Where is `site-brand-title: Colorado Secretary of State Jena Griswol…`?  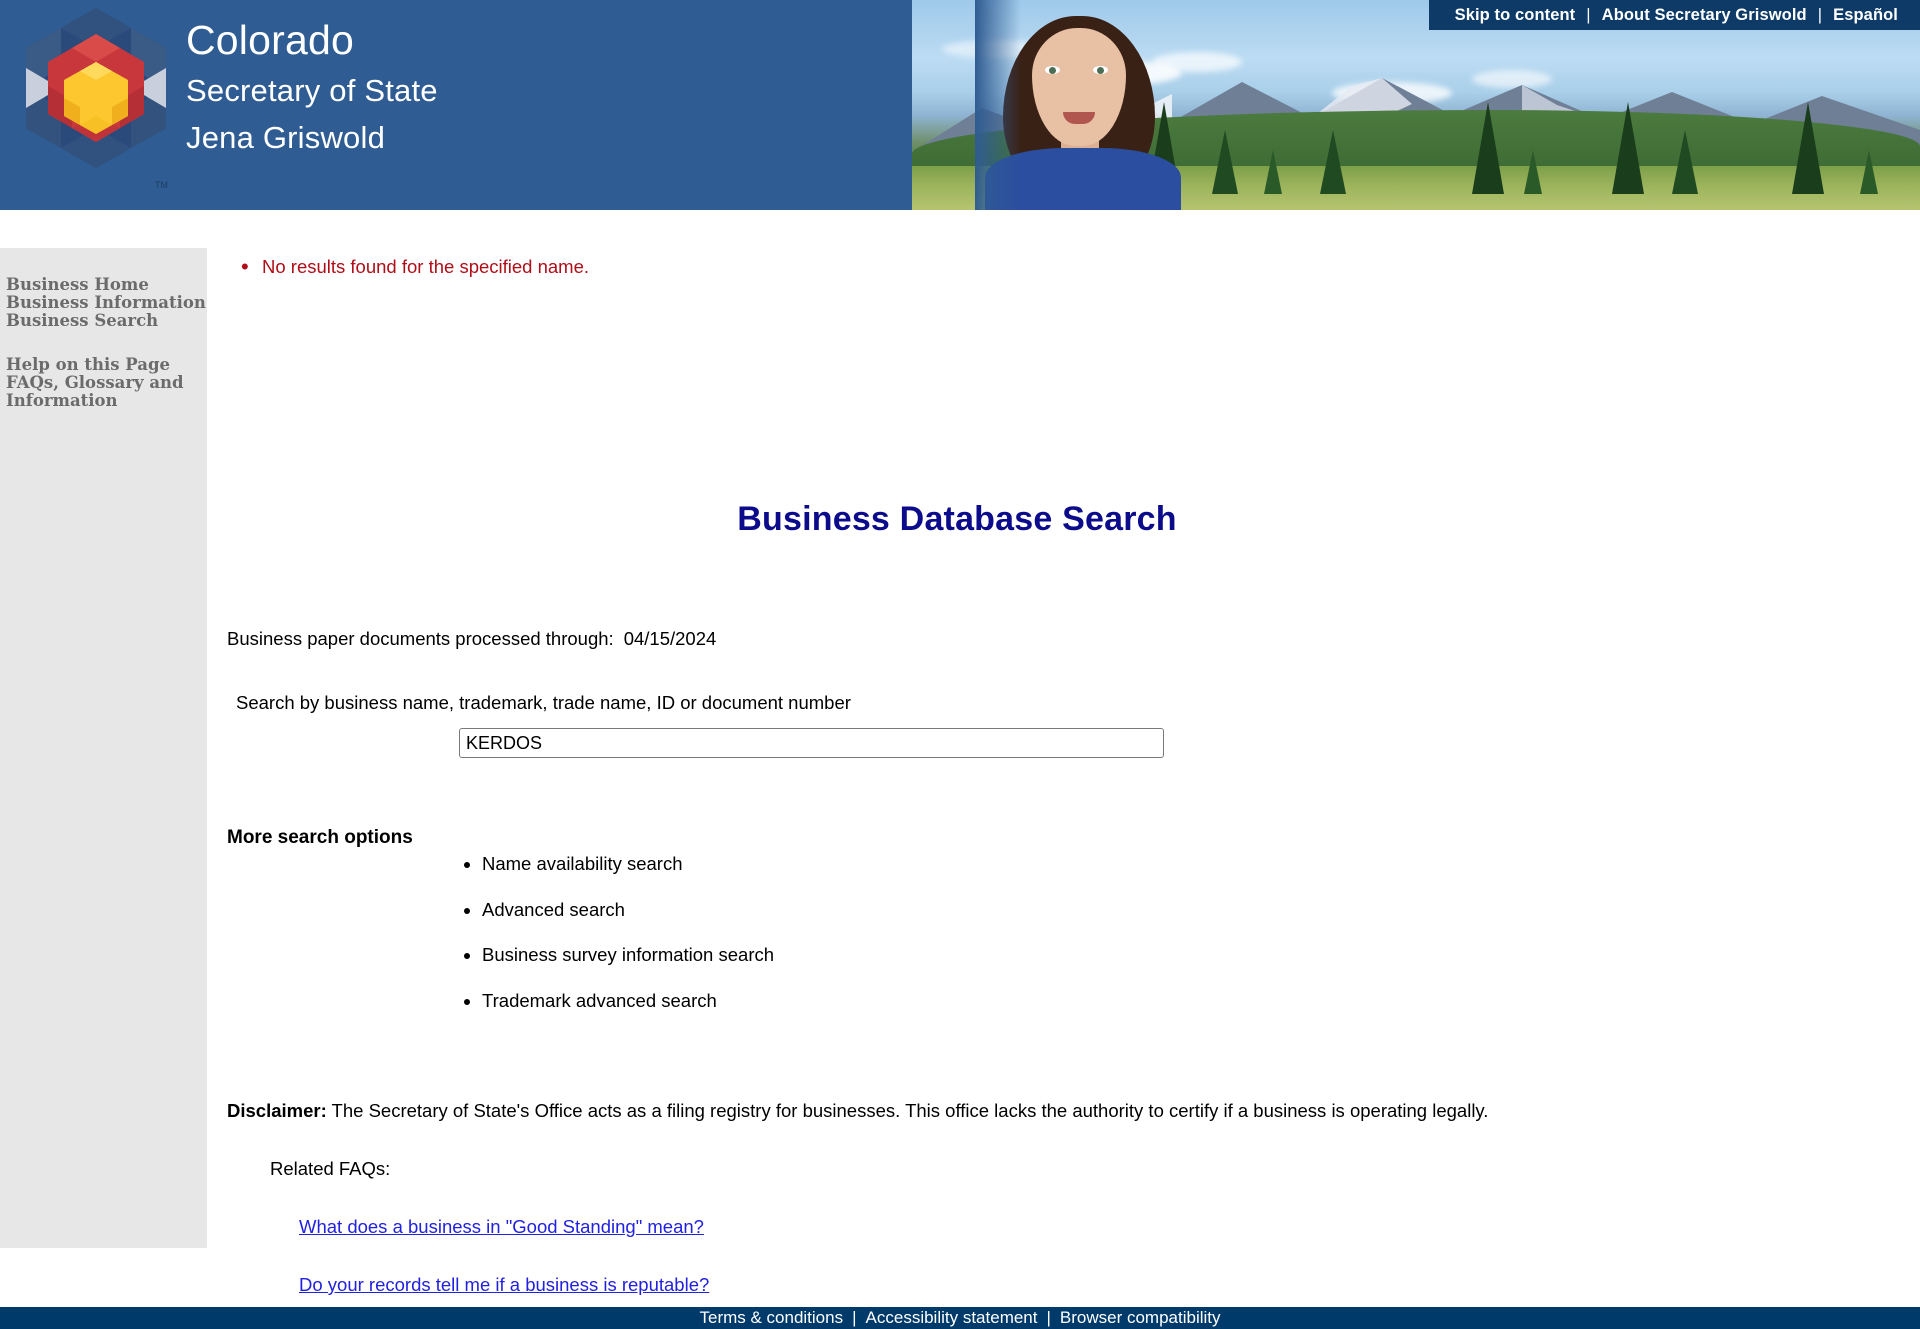
site-brand-title: Colorado Secretary of State Jena Griswol… is located at coordinates (312, 86).